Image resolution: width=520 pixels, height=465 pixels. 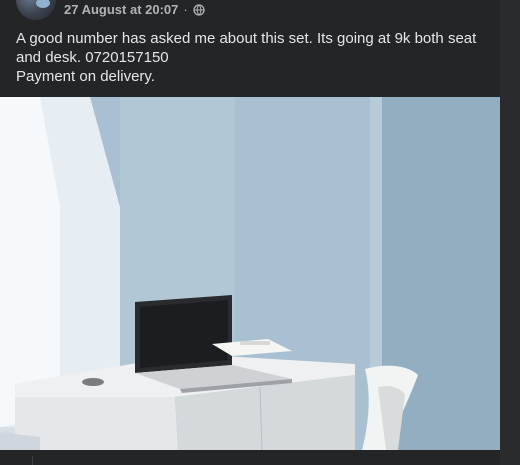 What do you see at coordinates (85, 76) in the screenshot?
I see `post-text-line: Payment on delivery.` at bounding box center [85, 76].